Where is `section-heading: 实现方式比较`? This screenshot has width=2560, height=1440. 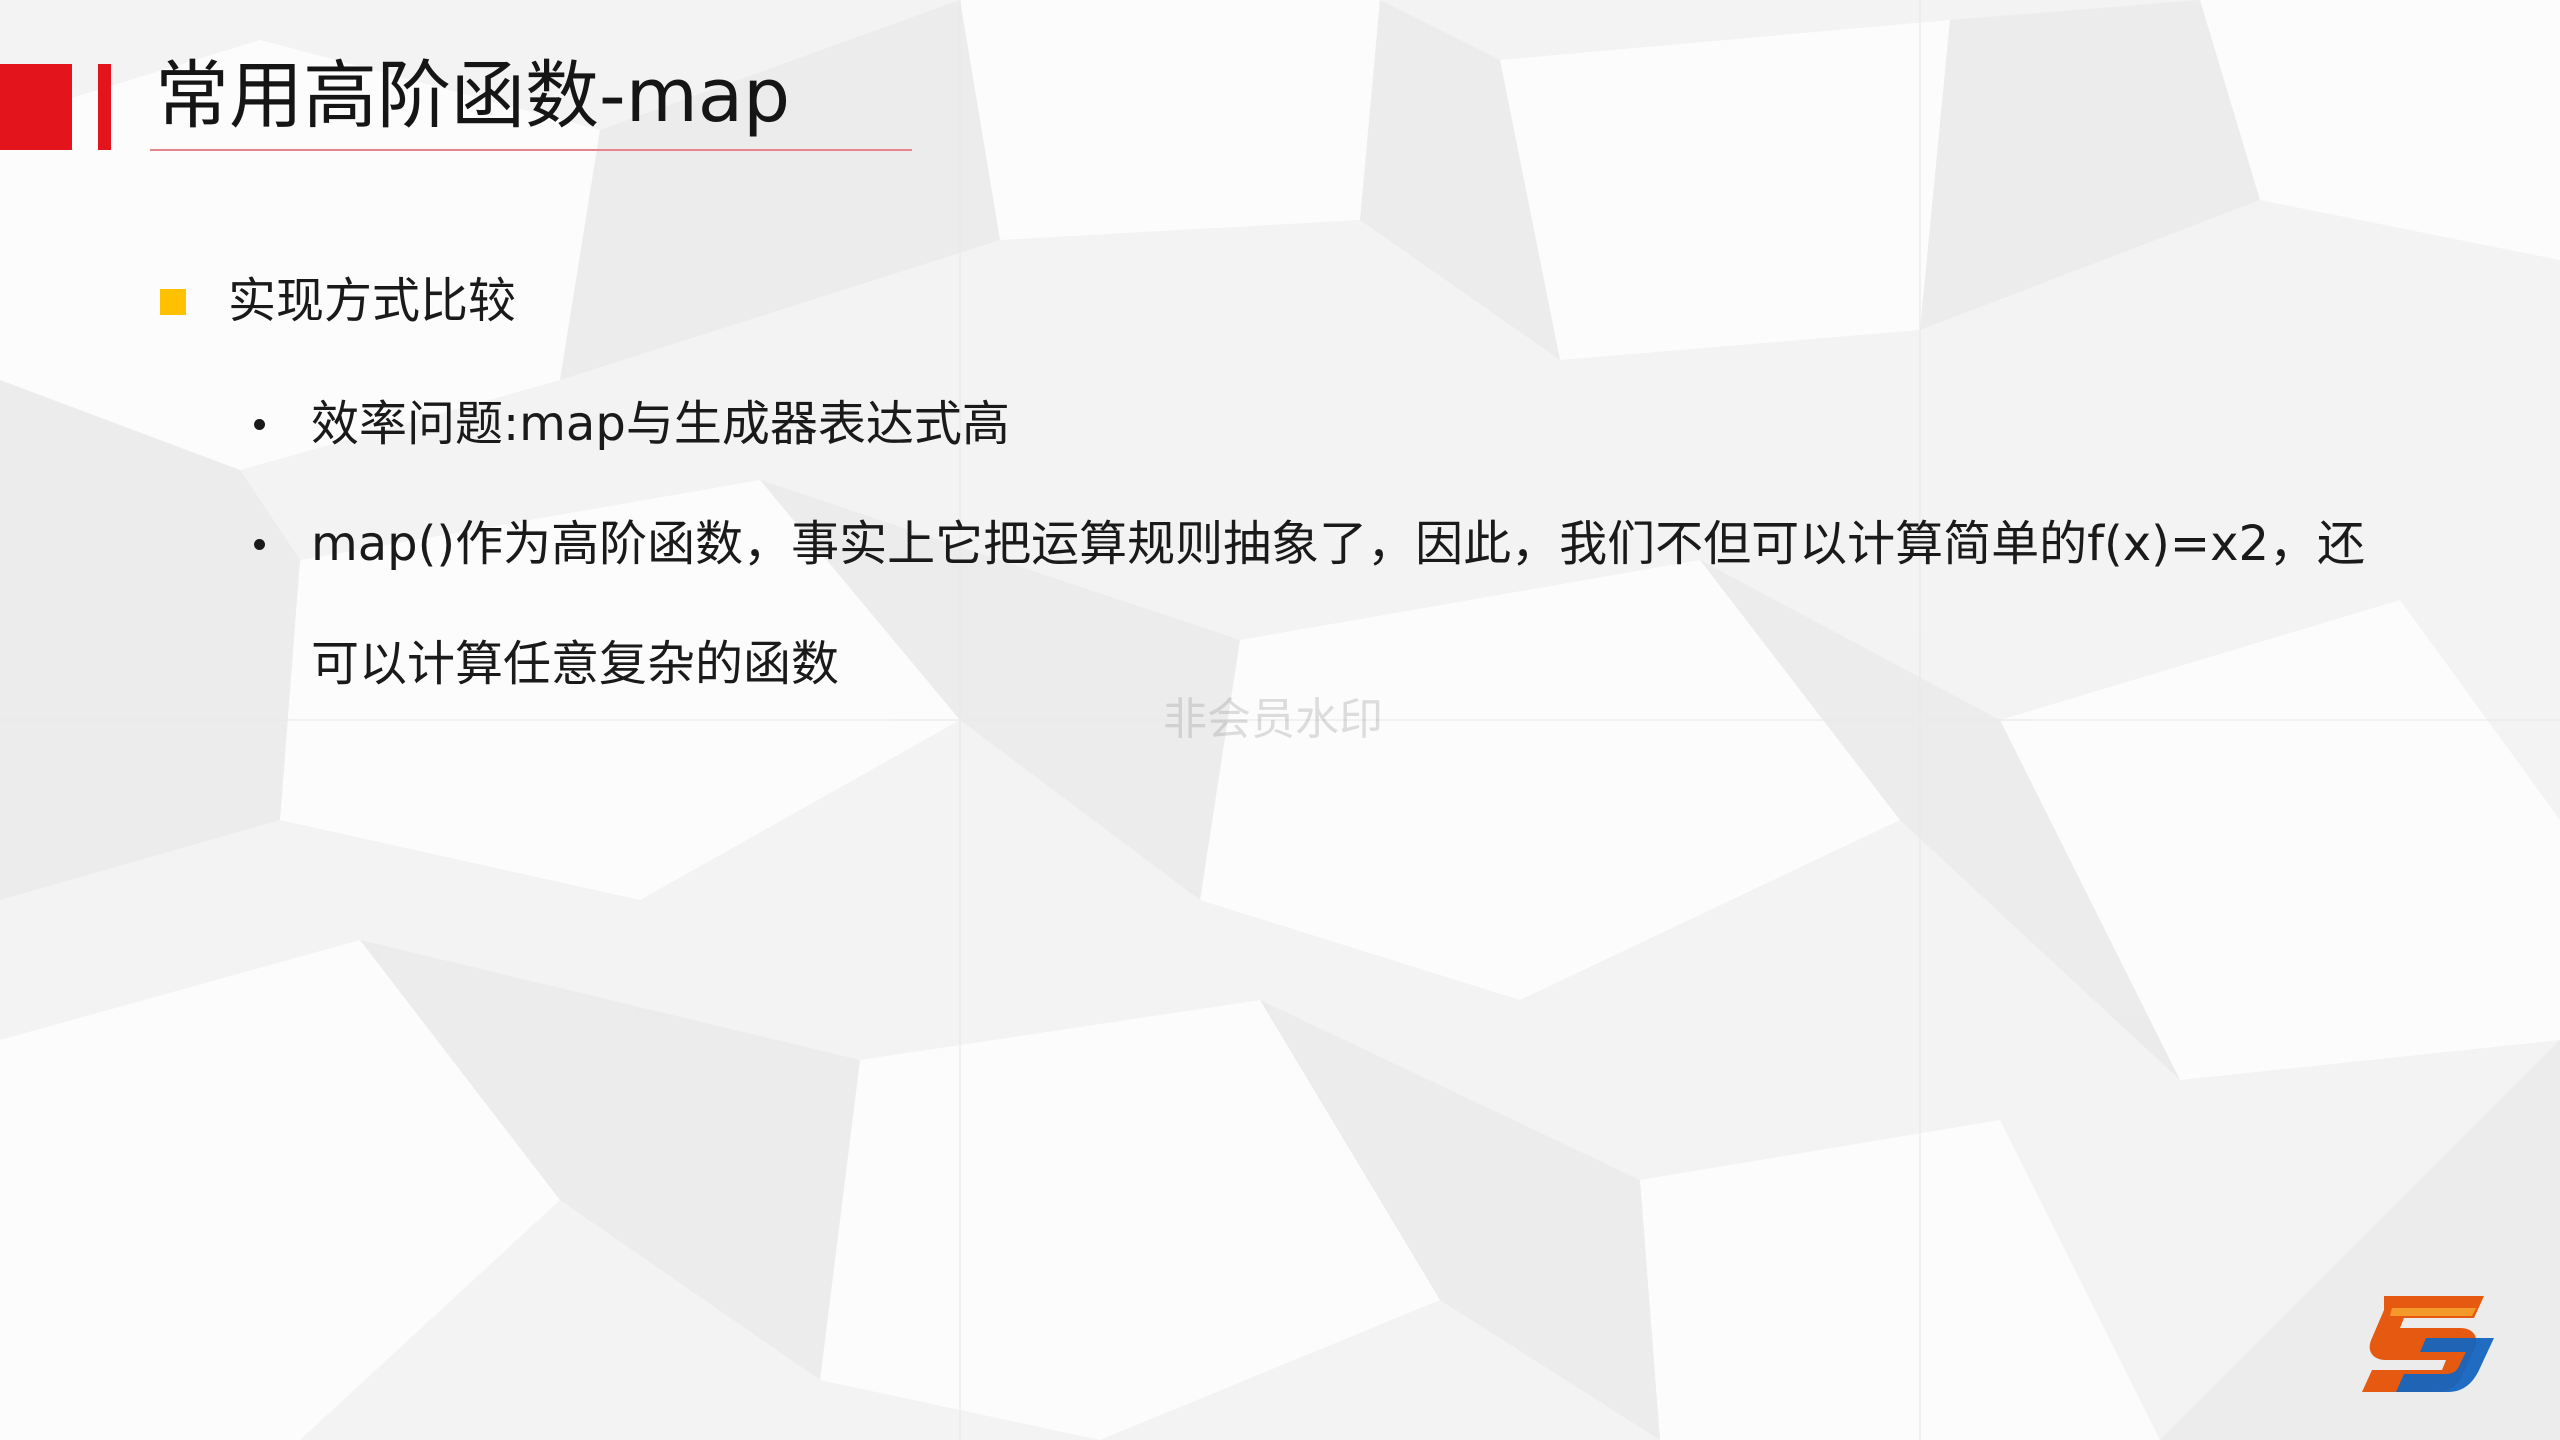
section-heading: 实现方式比较 is located at coordinates (372, 301).